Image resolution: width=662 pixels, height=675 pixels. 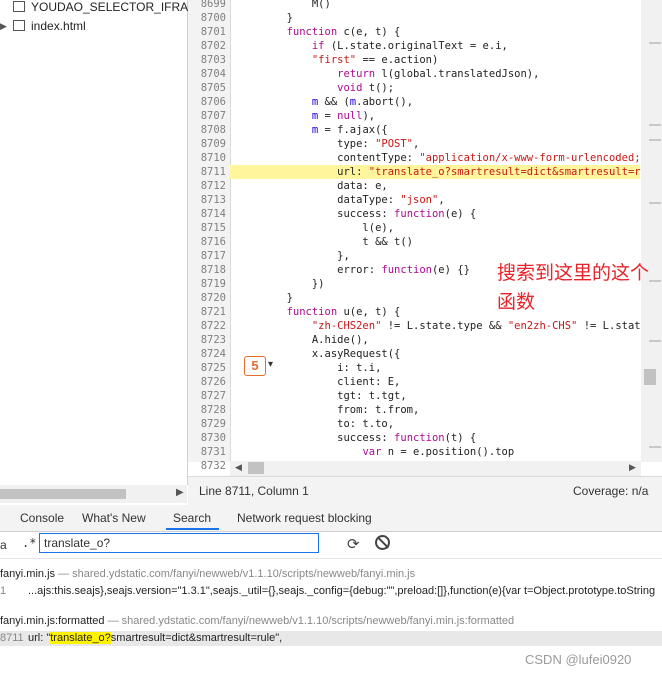 I want to click on code-line: m = f.ajax({, so click(x=312, y=130).